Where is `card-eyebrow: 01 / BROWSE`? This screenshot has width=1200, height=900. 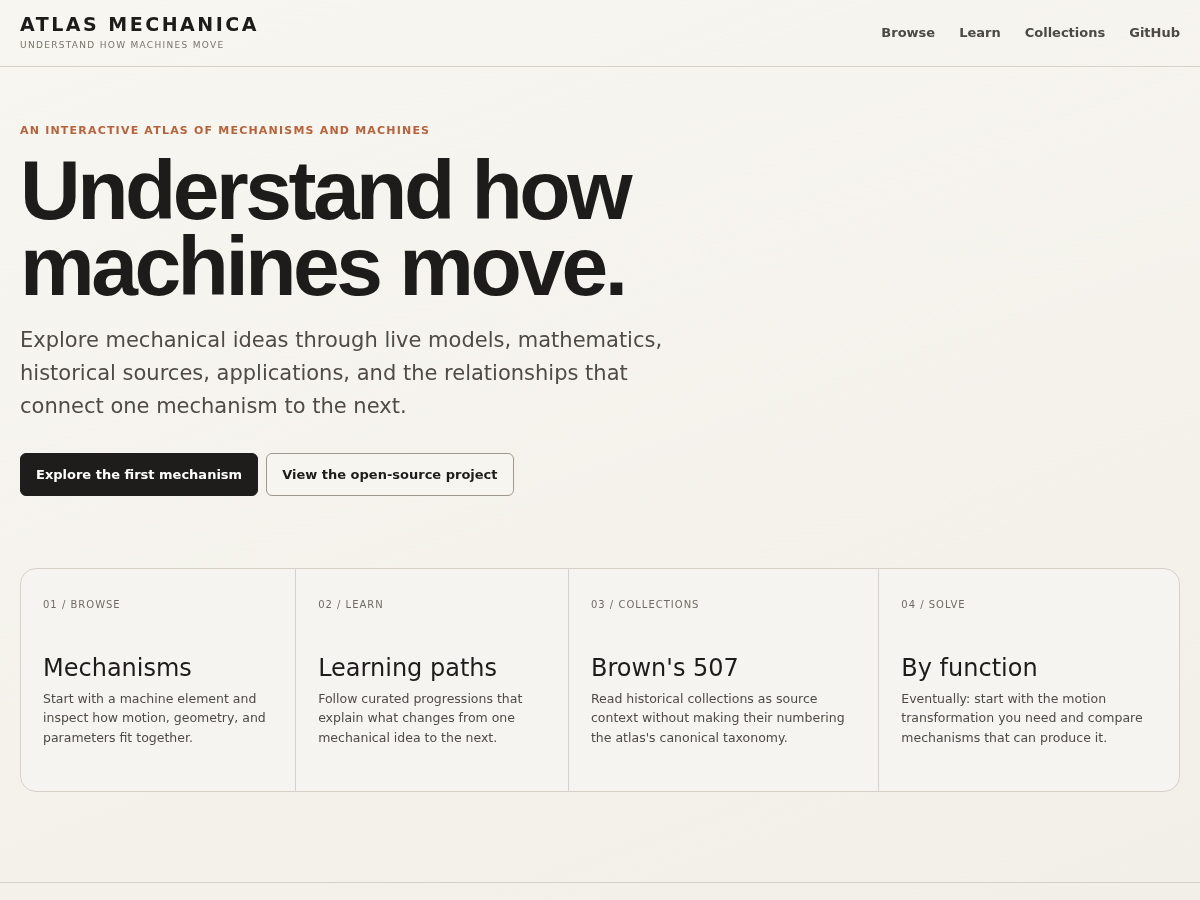 card-eyebrow: 01 / BROWSE is located at coordinates (82, 605).